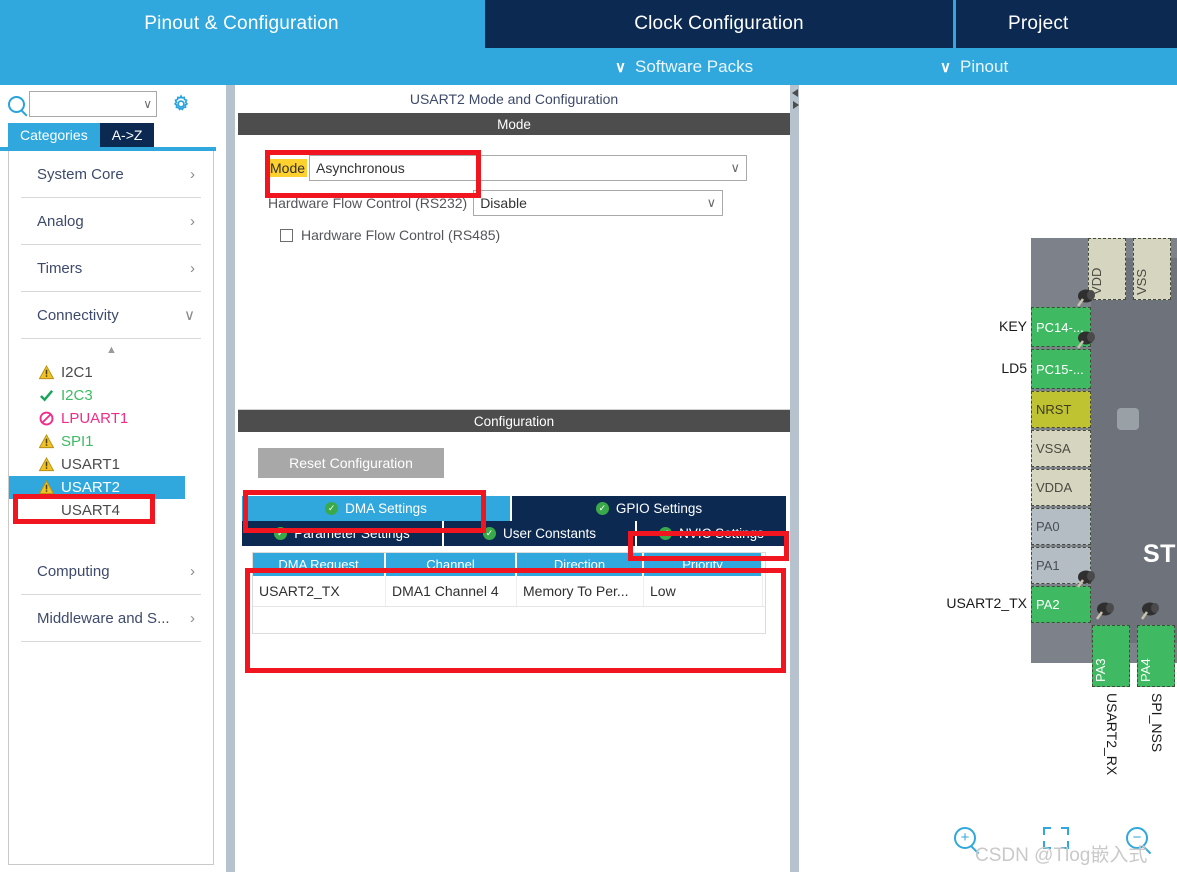  I want to click on table-cell: DMA1 Channel 4, so click(451, 591).